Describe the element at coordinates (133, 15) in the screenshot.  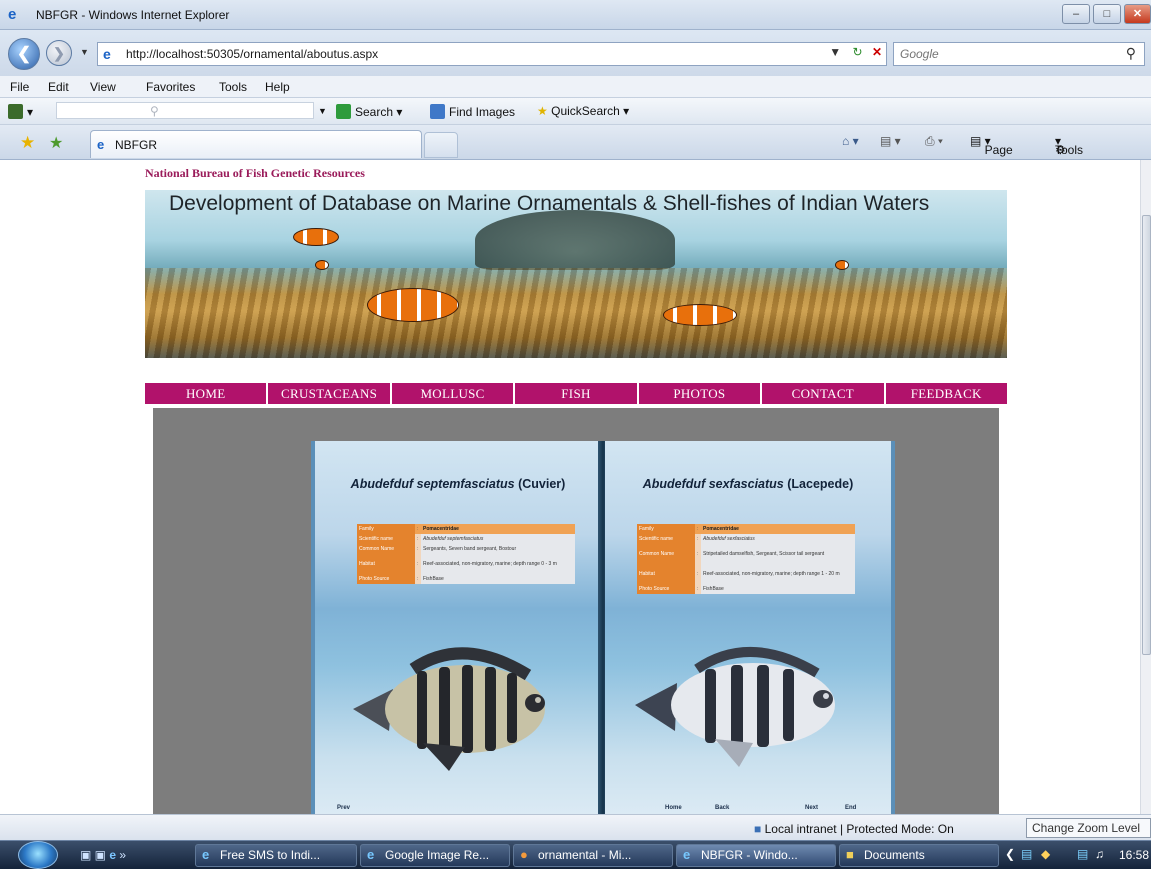
I see `window-title: NBFGR - Windows Internet Explorer` at that location.